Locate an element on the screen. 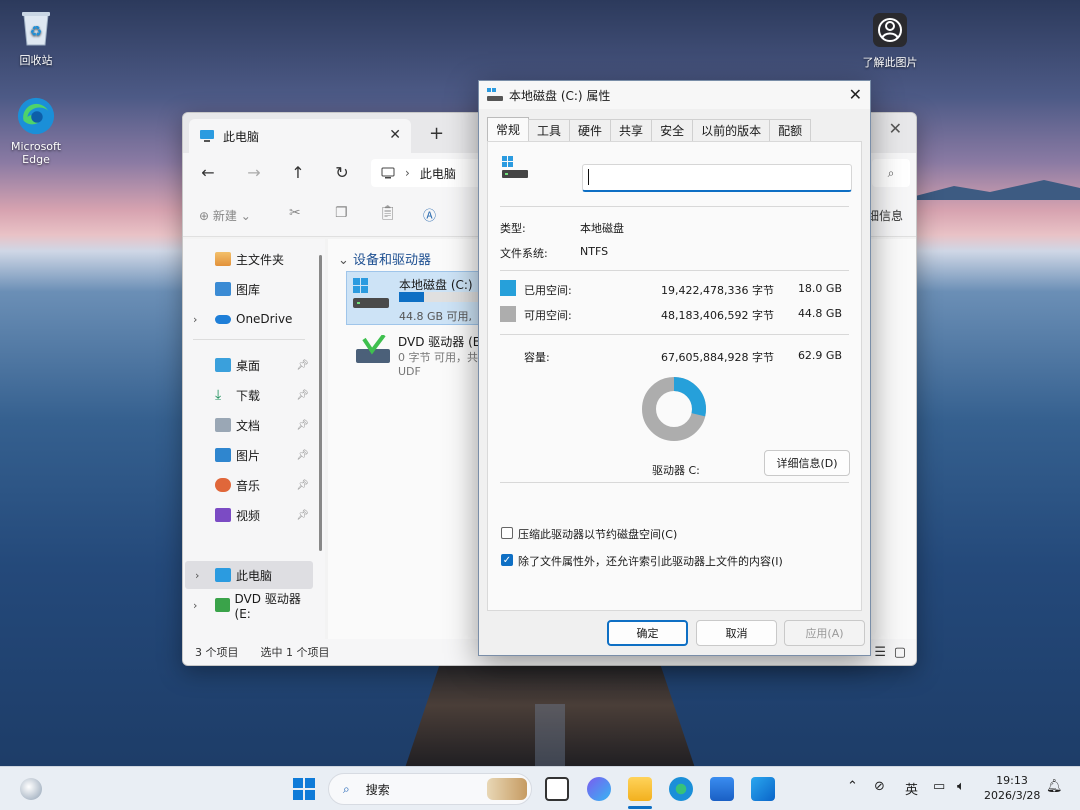  sidebar-item-gallery: 图库 is located at coordinates (248, 289).